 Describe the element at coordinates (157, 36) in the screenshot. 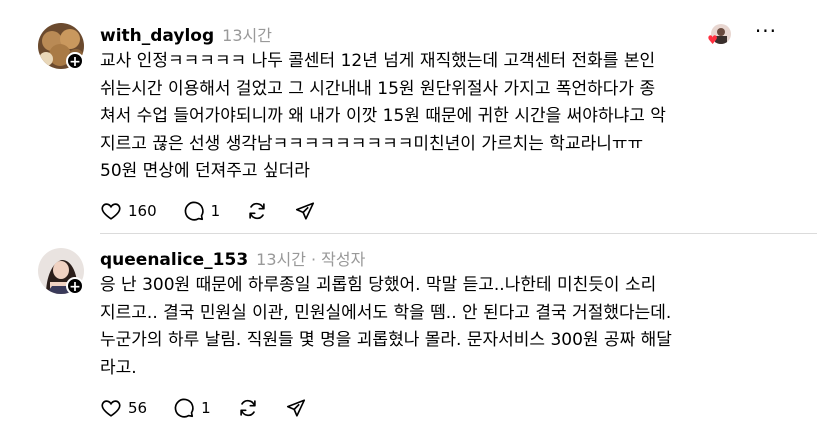

I see `username: with_daylog` at that location.